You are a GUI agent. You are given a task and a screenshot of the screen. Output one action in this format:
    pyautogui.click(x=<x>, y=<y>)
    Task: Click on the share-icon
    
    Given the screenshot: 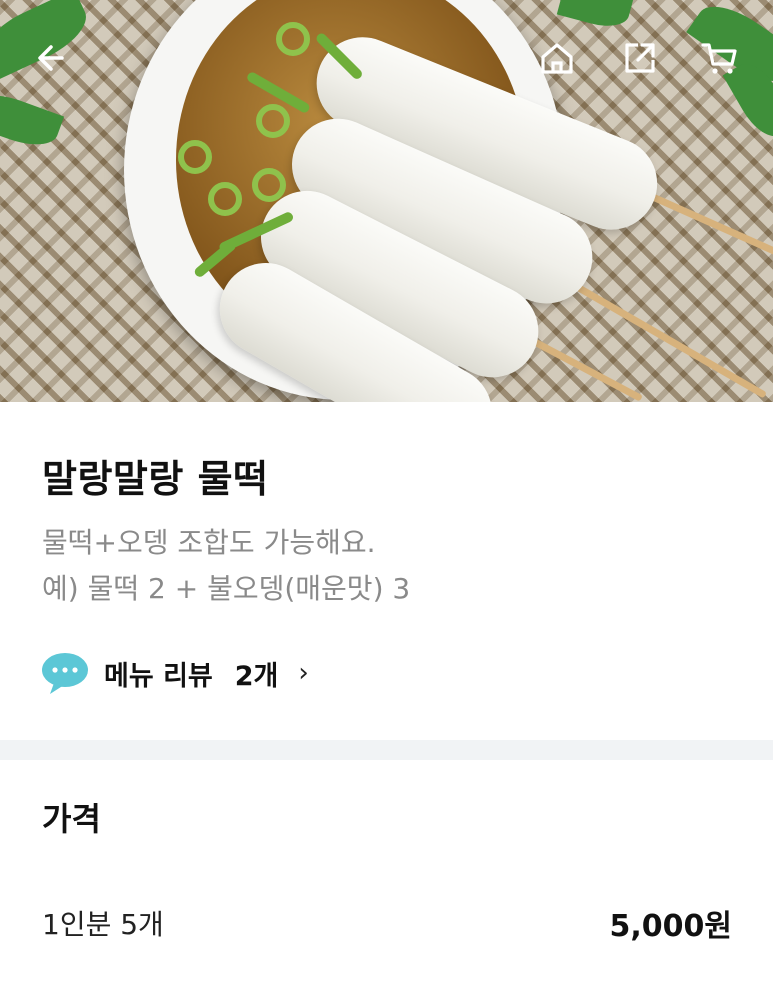 What is the action you would take?
    pyautogui.click(x=640, y=58)
    